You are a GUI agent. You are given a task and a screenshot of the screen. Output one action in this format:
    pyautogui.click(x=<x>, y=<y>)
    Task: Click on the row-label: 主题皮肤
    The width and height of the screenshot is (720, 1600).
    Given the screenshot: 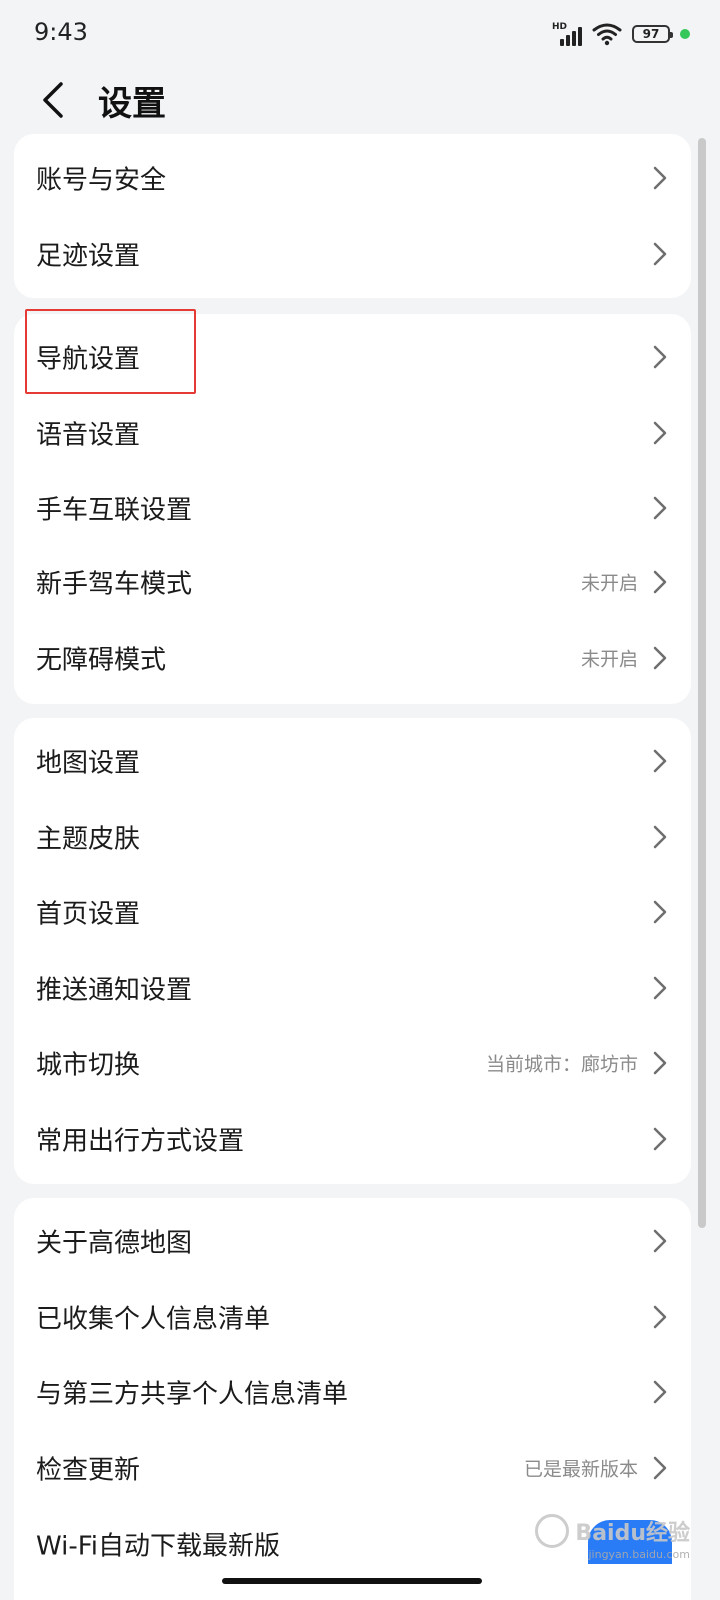 What is the action you would take?
    pyautogui.click(x=88, y=839)
    